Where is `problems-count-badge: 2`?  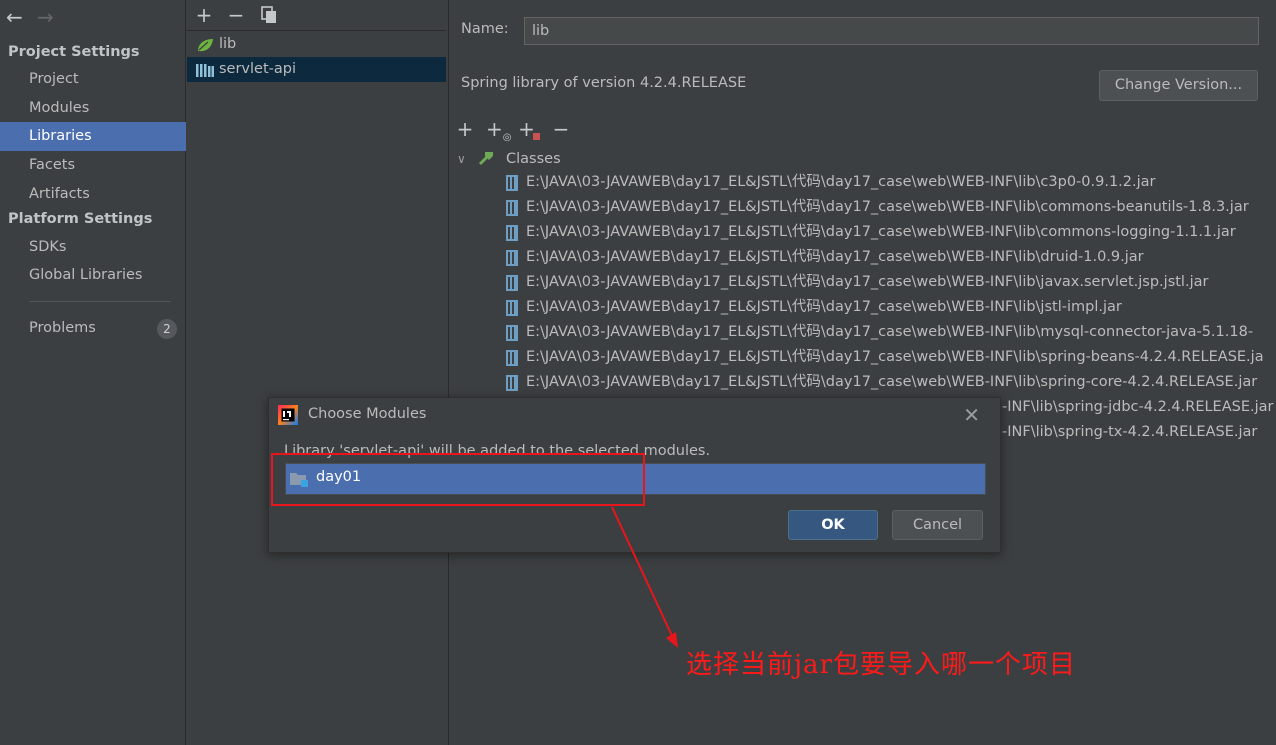
problems-count-badge: 2 is located at coordinates (167, 329).